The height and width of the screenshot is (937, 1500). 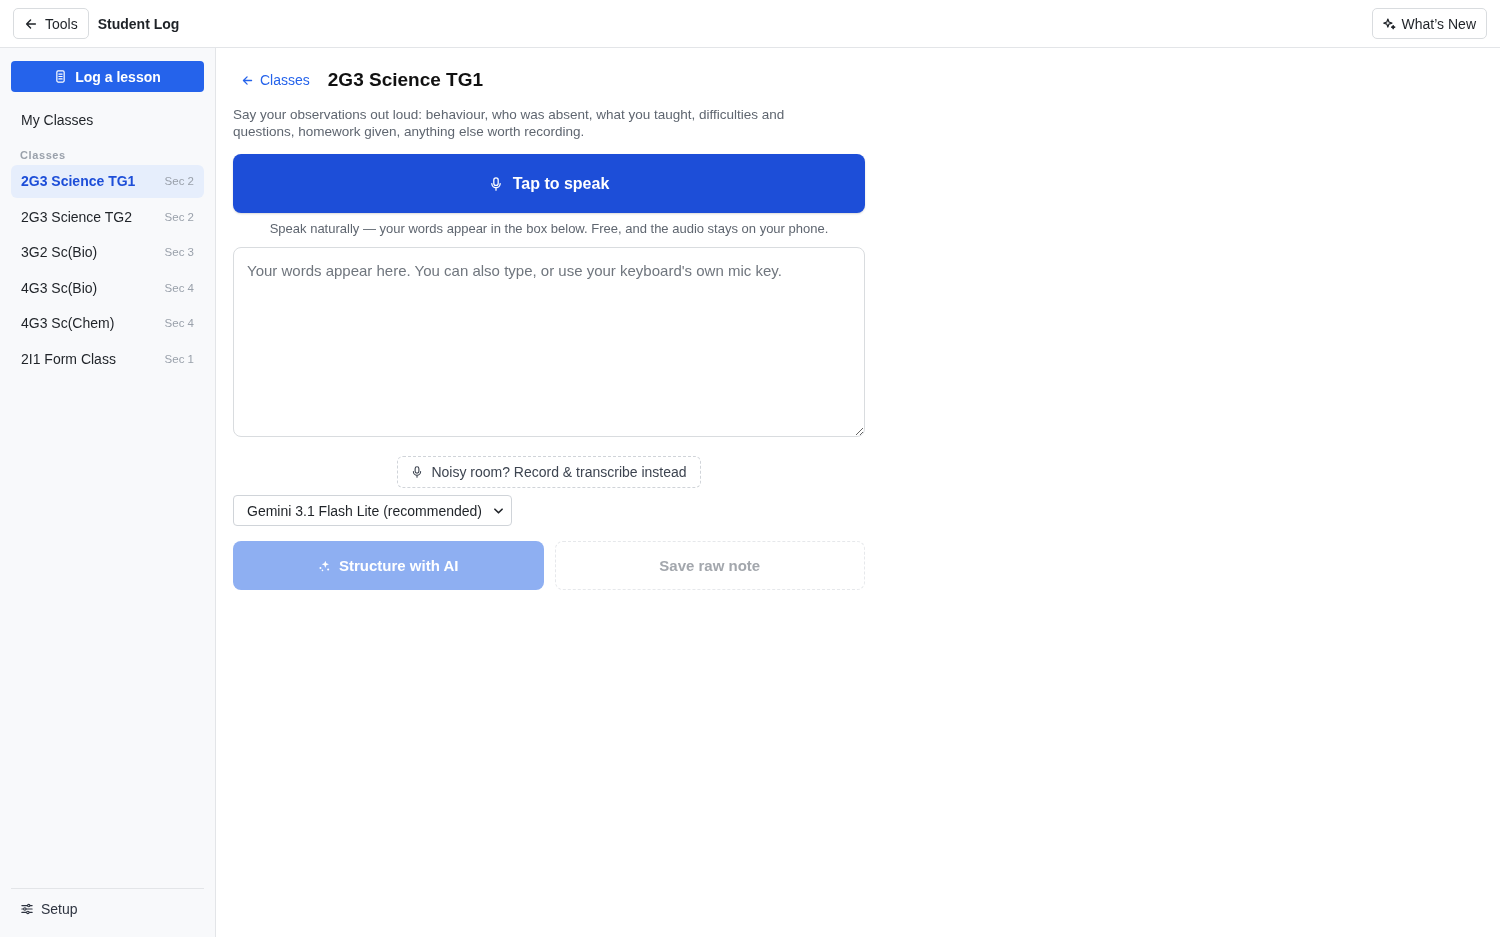 I want to click on sliders-icon, so click(x=27, y=909).